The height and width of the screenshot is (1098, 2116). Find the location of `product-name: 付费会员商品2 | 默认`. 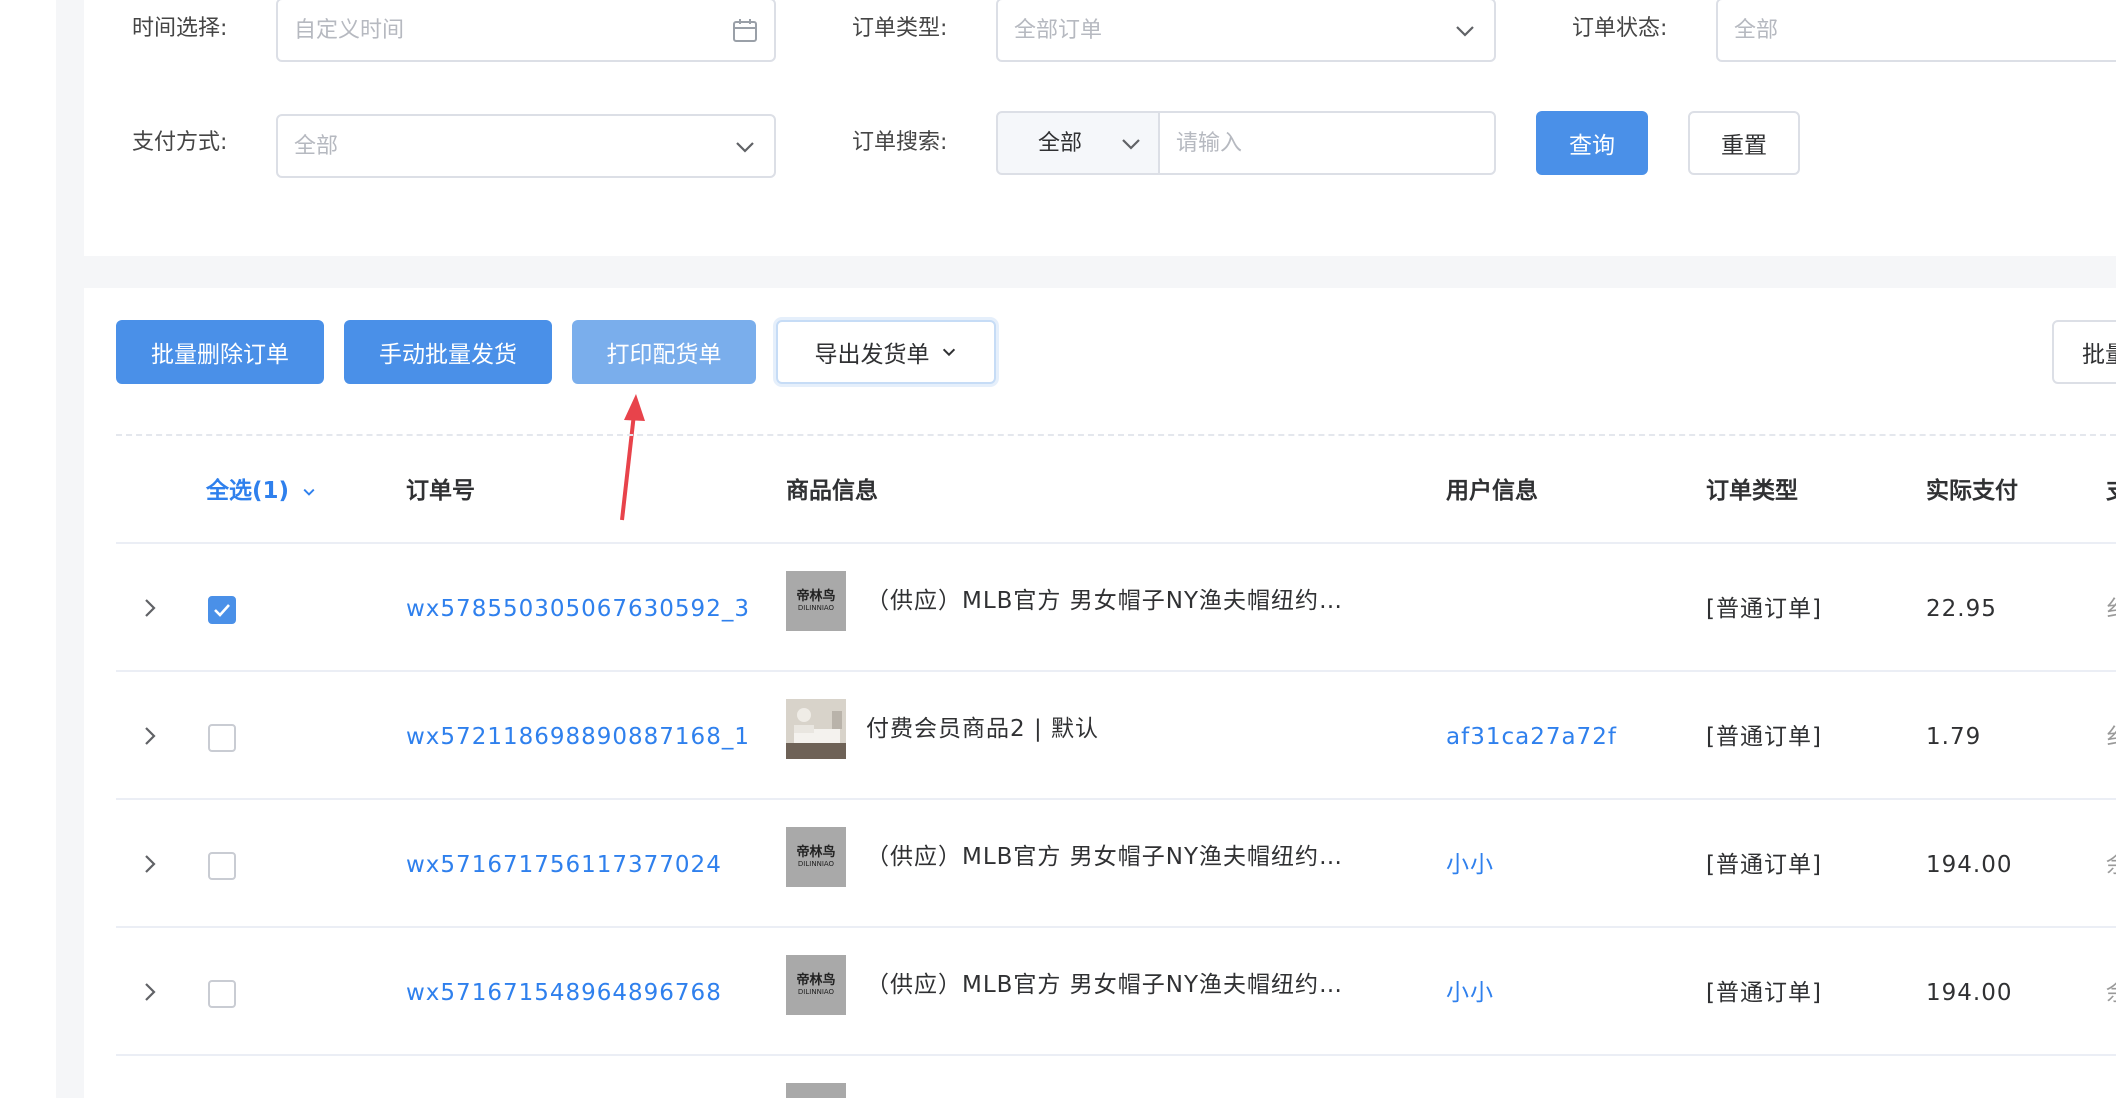

product-name: 付费会员商品2 | 默认 is located at coordinates (983, 729).